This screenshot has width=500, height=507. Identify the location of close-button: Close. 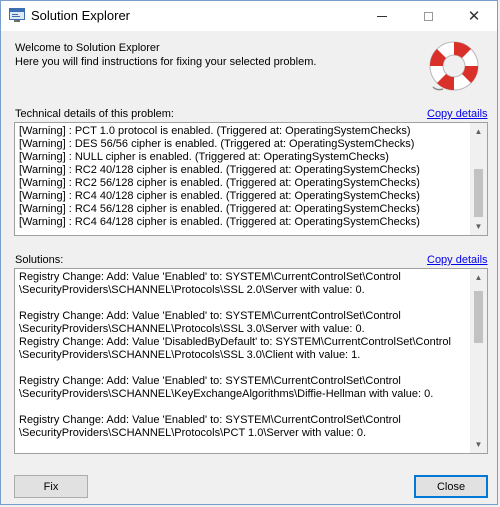
(451, 486).